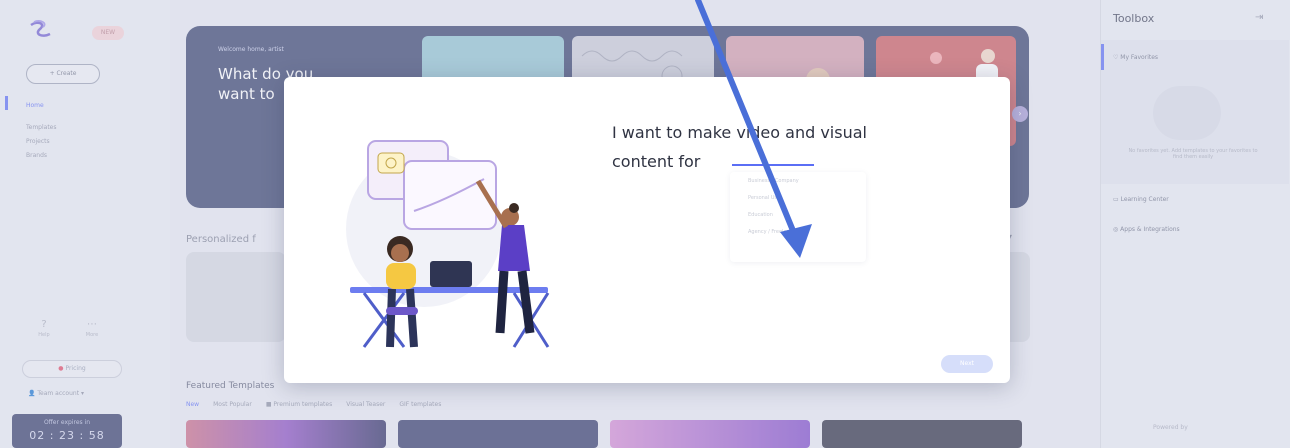  Describe the element at coordinates (798, 214) in the screenshot. I see `dropdown-option-education: Education` at that location.